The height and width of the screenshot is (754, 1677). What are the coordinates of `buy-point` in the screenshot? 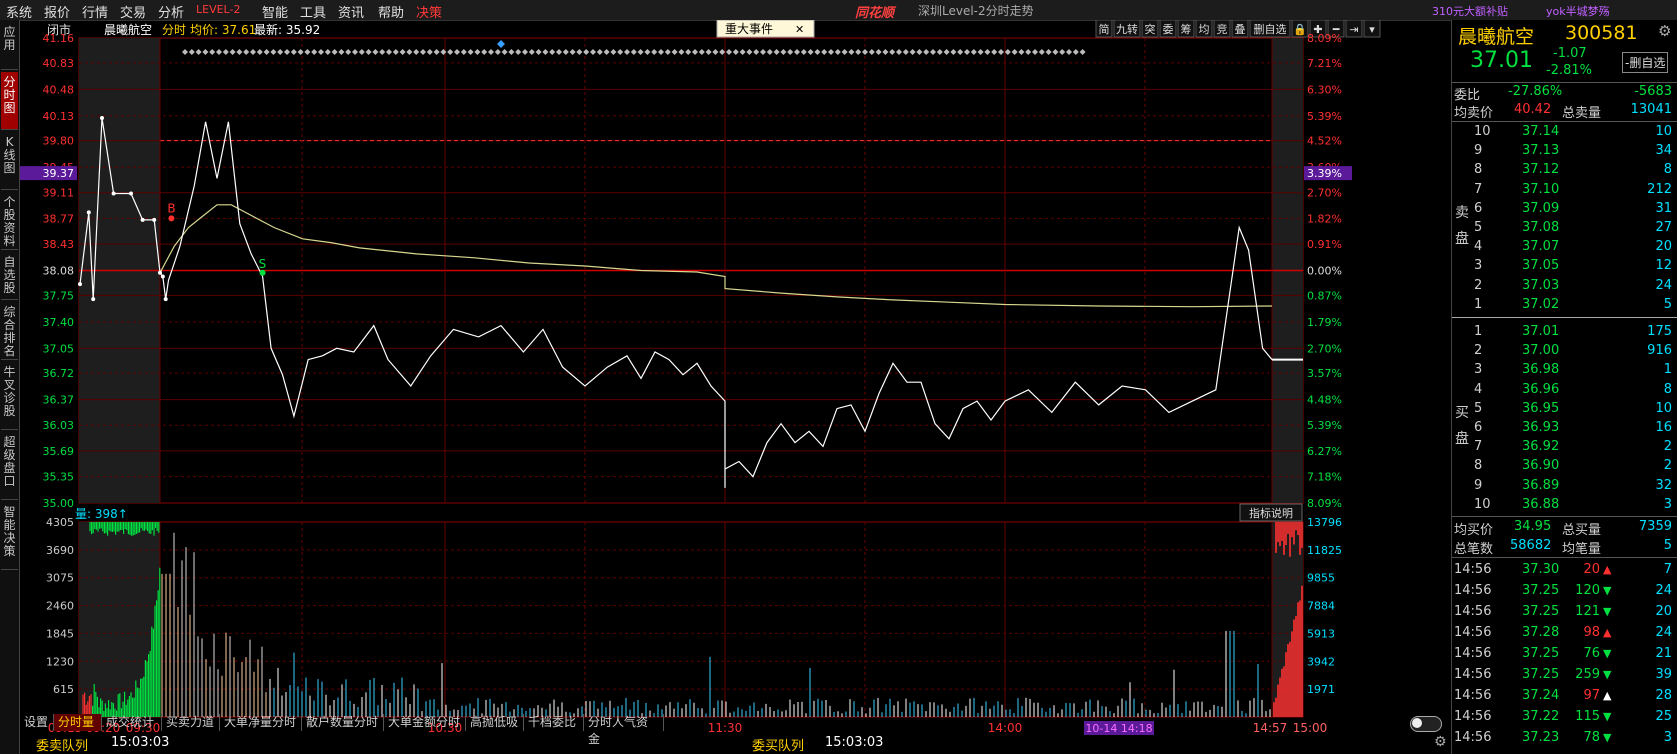 It's located at (171, 218).